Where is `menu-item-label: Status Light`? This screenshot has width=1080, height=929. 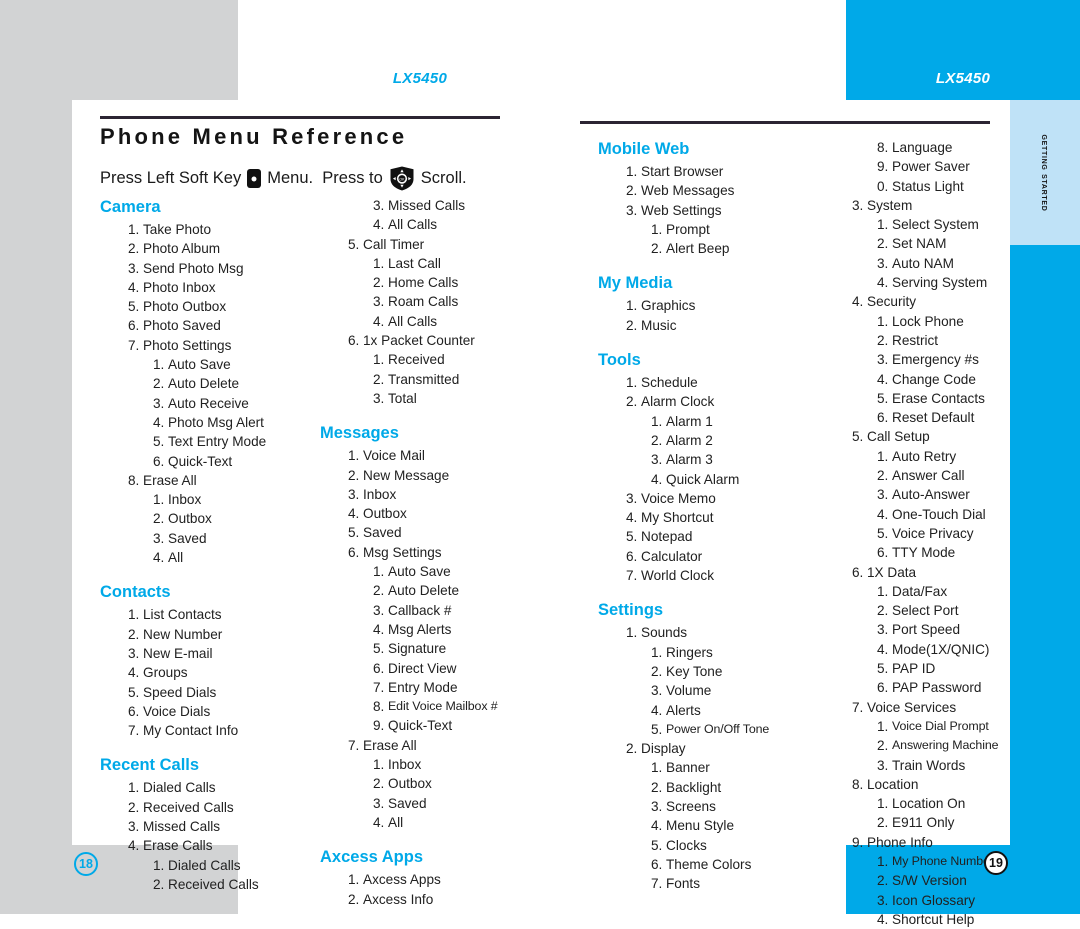
menu-item-label: Status Light is located at coordinates (928, 186).